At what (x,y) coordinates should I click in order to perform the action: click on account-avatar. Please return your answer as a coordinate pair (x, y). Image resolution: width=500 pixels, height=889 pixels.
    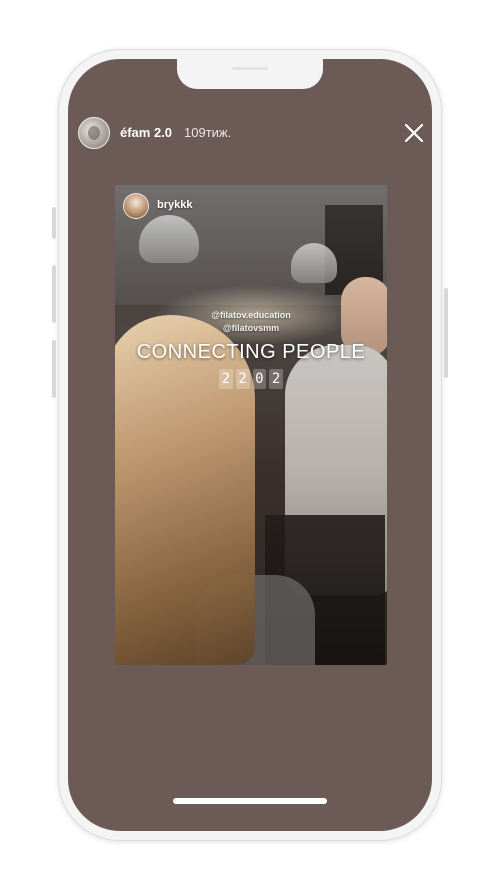
    Looking at the image, I should click on (94, 133).